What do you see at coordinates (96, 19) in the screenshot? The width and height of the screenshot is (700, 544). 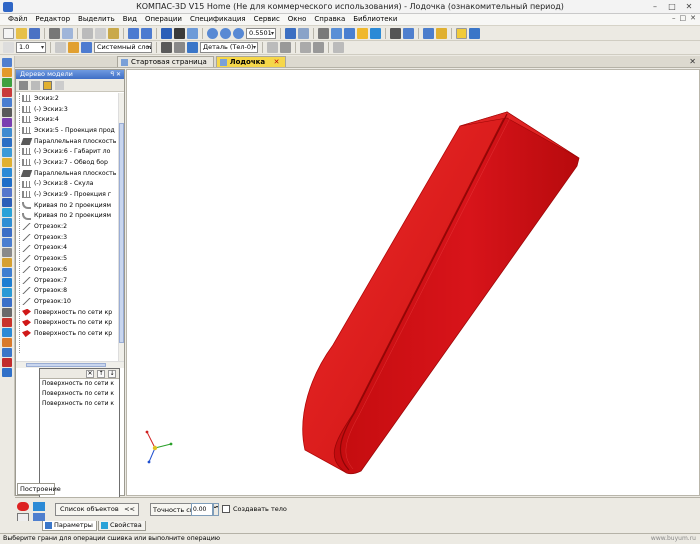 I see `menu-select: Выделить` at bounding box center [96, 19].